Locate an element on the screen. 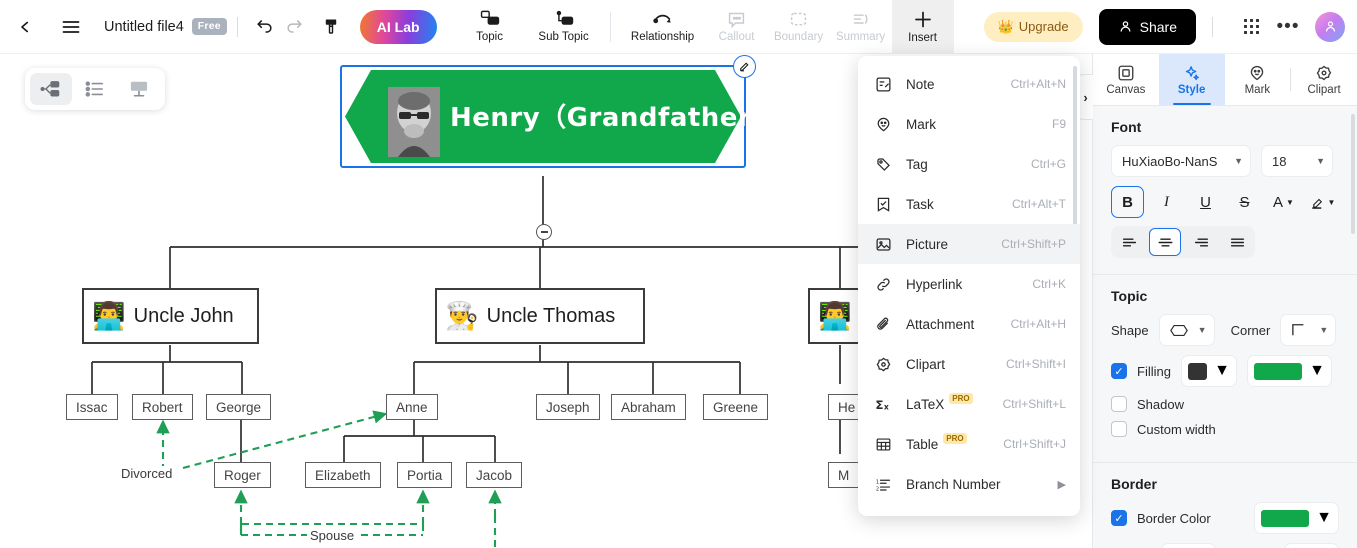 This screenshot has height=548, width=1357. tab-clipart: Clipart is located at coordinates (1324, 79).